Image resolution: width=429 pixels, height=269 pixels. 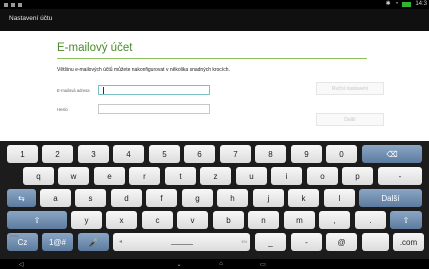 What do you see at coordinates (144, 176) in the screenshot?
I see `key-r: r` at bounding box center [144, 176].